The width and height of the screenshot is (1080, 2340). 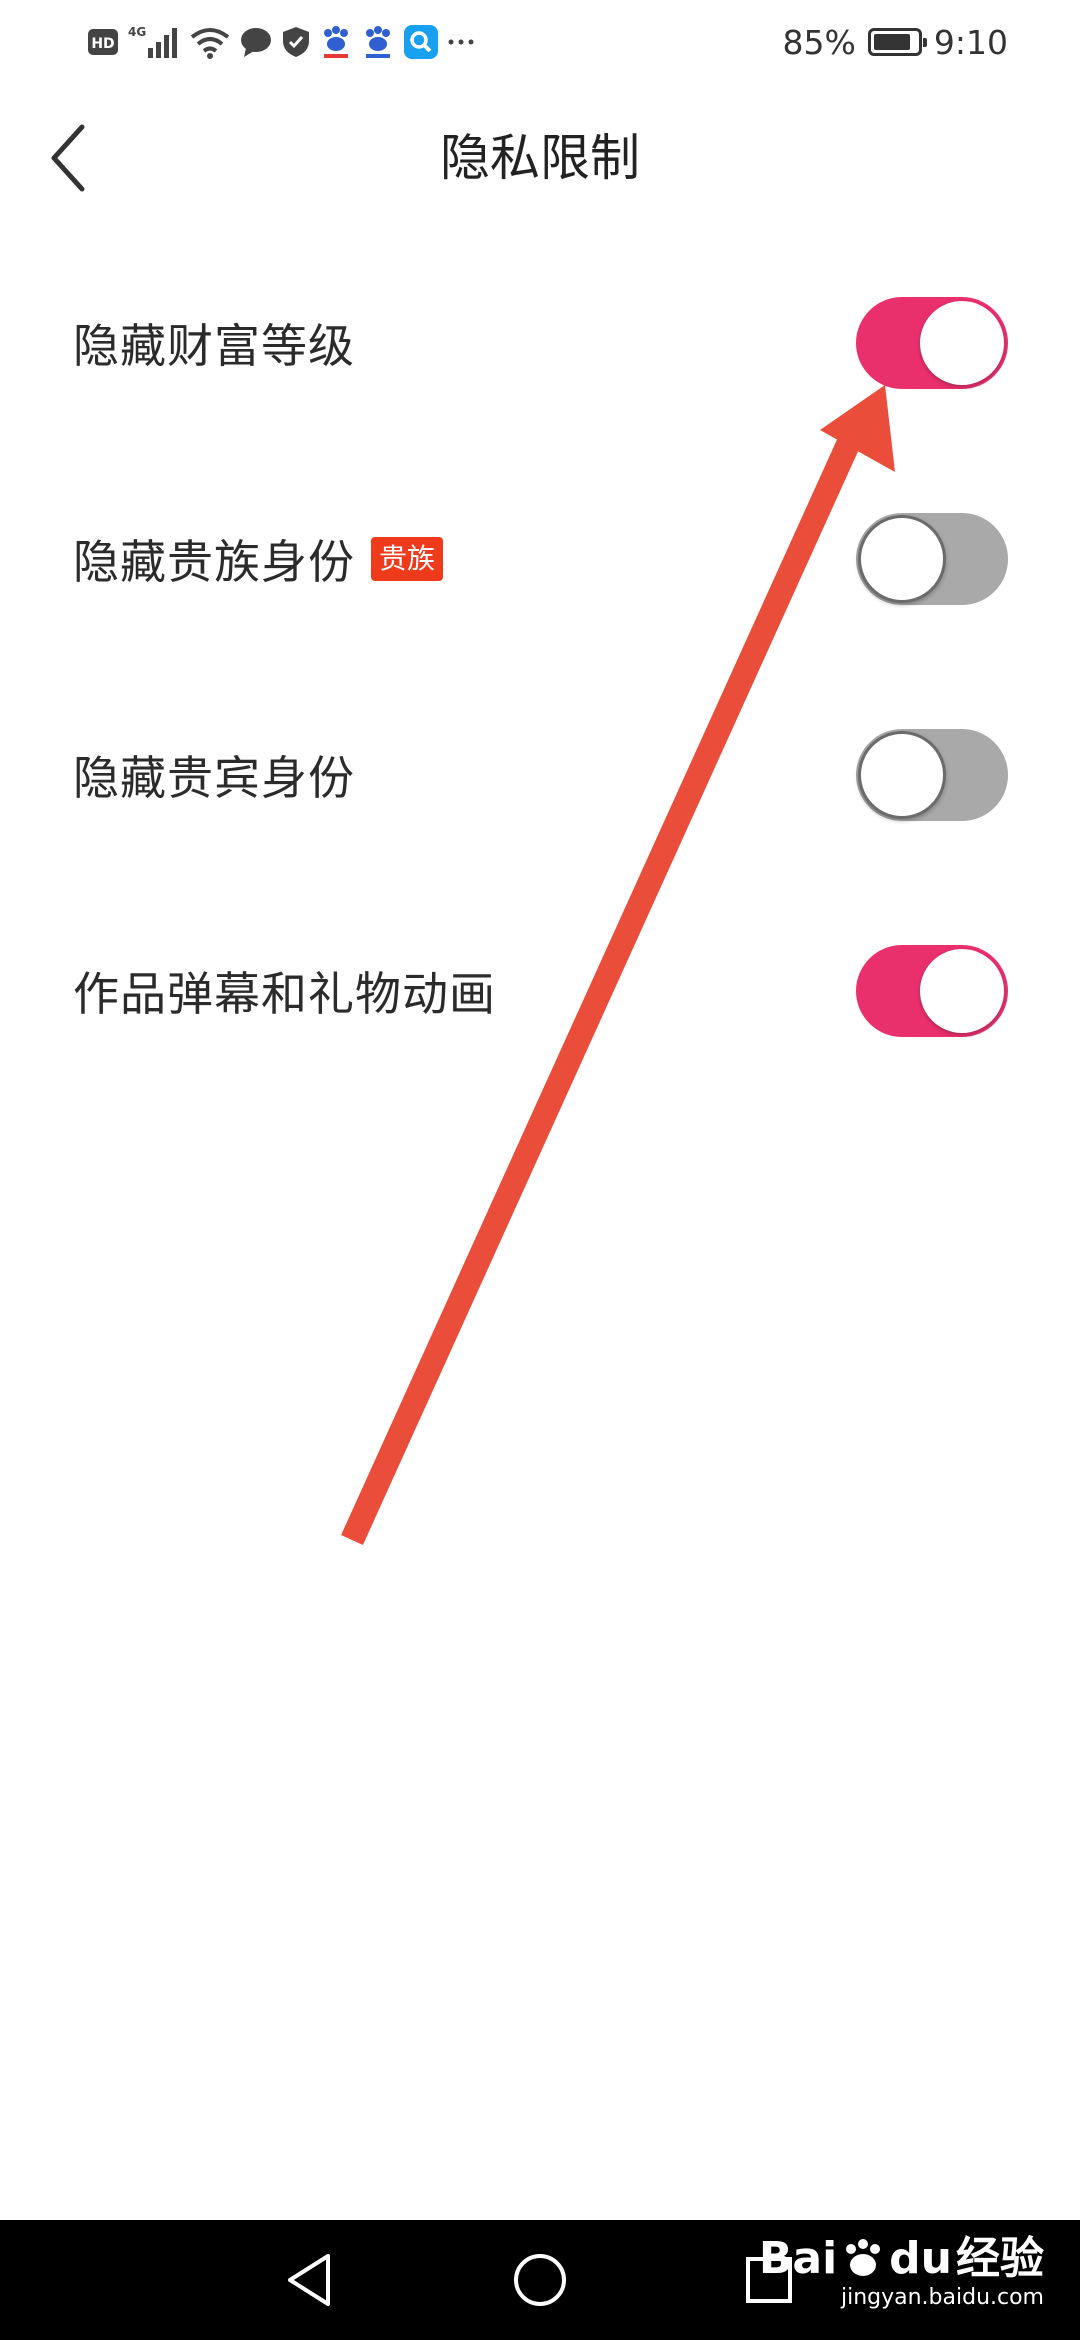 I want to click on battery-icon, so click(x=897, y=42).